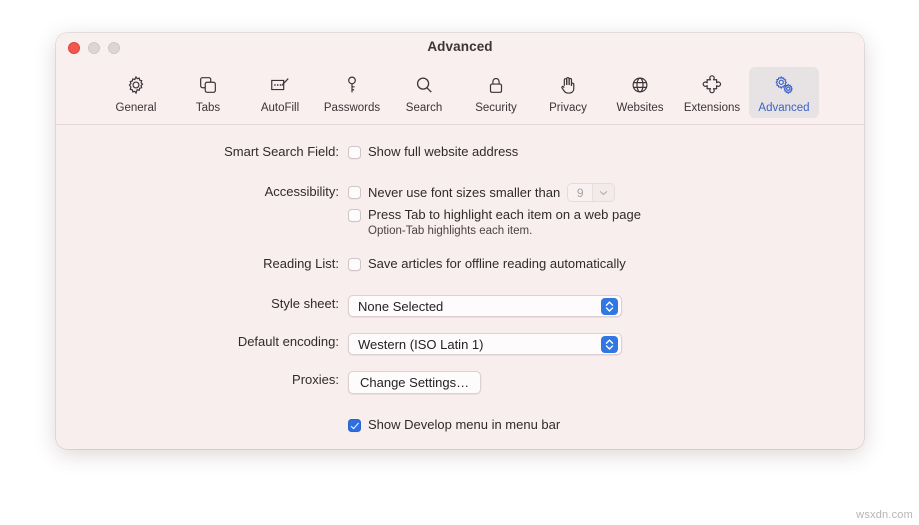 This screenshot has width=919, height=525. What do you see at coordinates (712, 85) in the screenshot?
I see `puzzle-piece-icon` at bounding box center [712, 85].